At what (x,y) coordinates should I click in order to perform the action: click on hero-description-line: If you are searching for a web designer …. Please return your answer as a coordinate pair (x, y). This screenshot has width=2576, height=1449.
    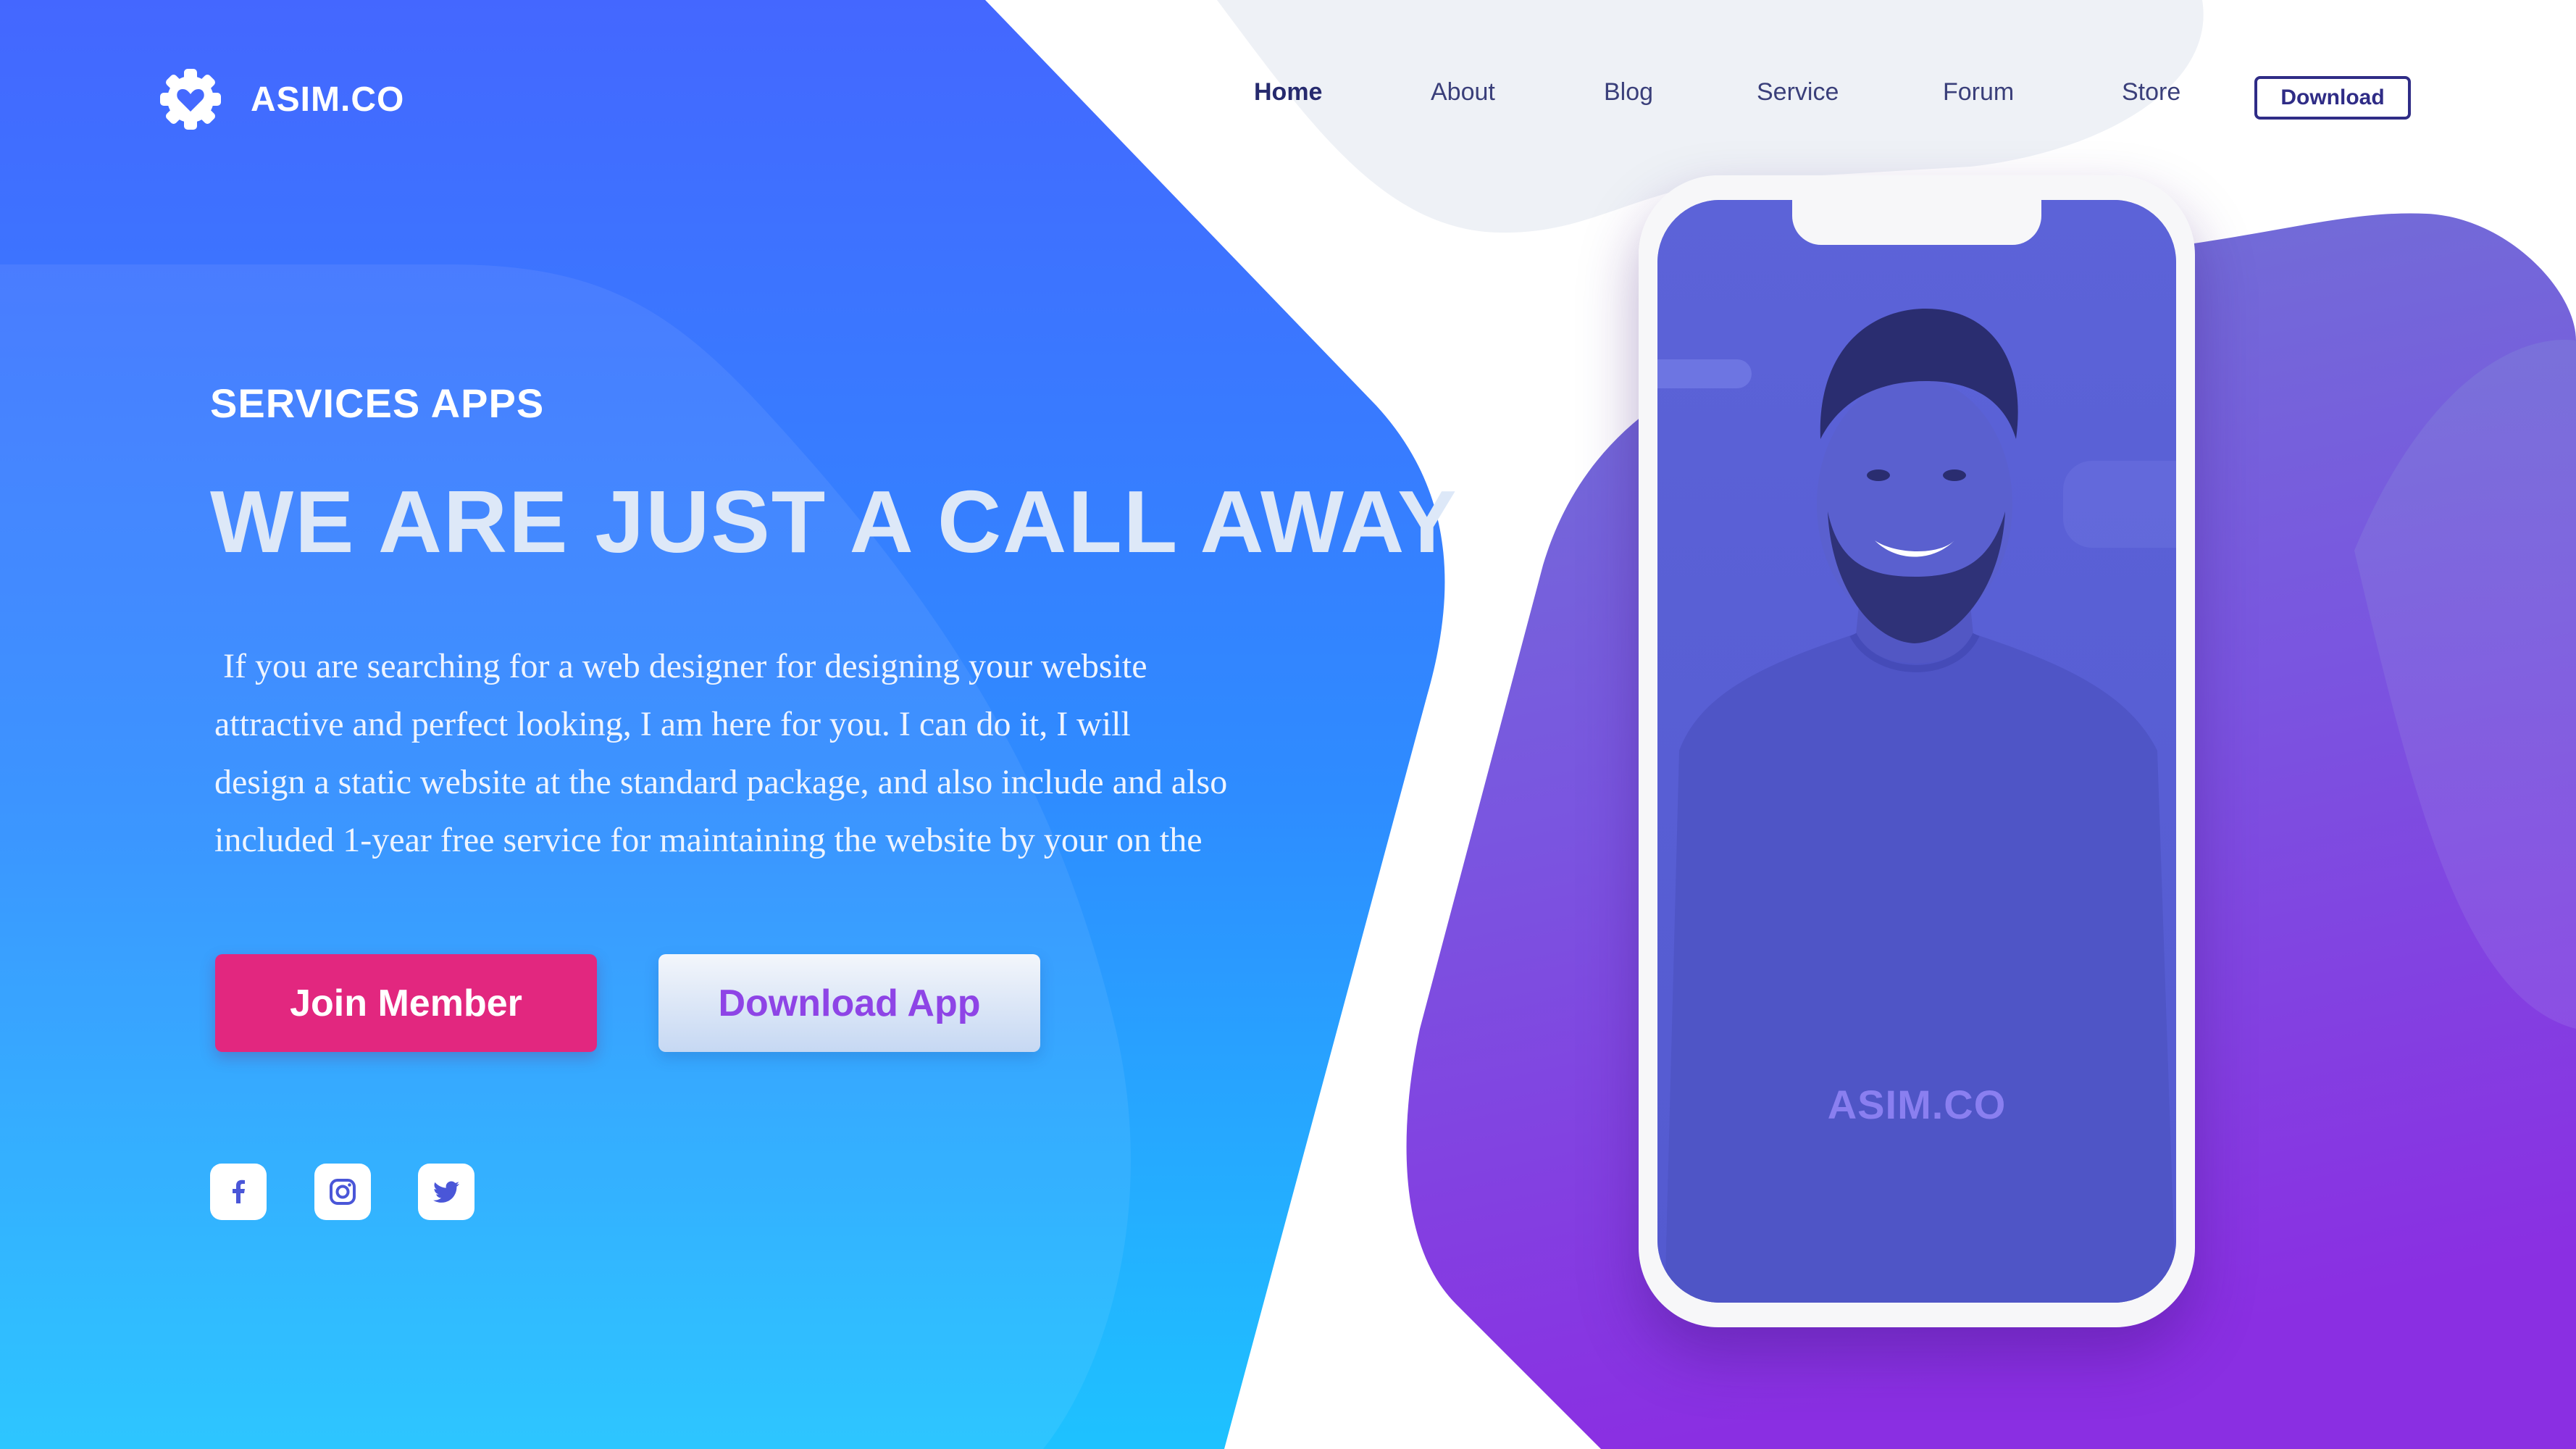
    Looking at the image, I should click on (680, 666).